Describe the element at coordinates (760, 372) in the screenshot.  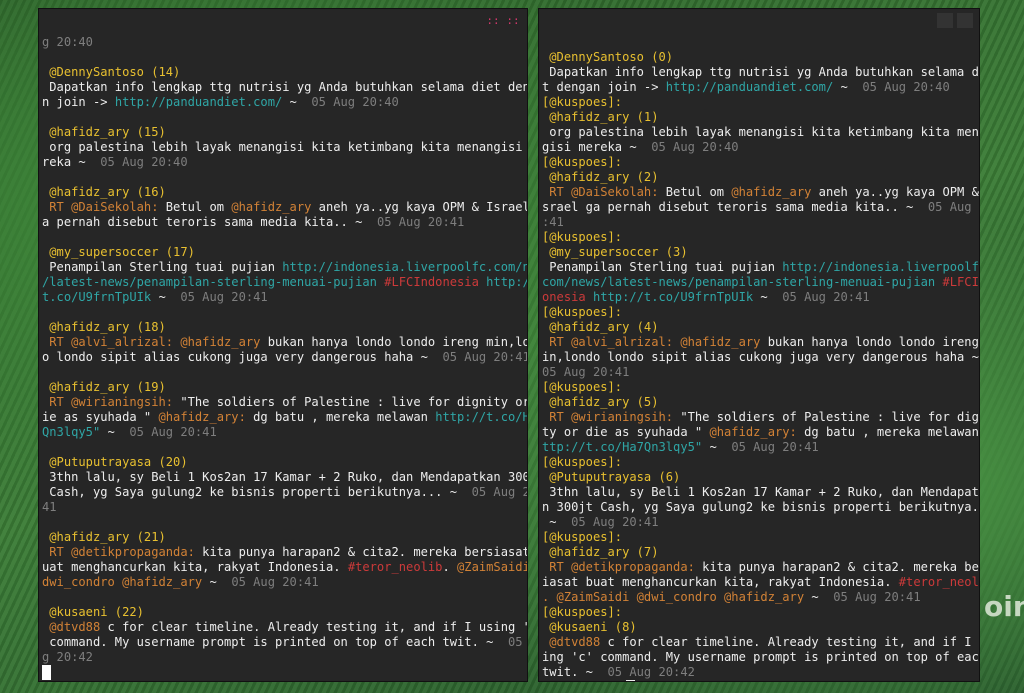
I see `output-line: 05 Aug 20:41` at that location.